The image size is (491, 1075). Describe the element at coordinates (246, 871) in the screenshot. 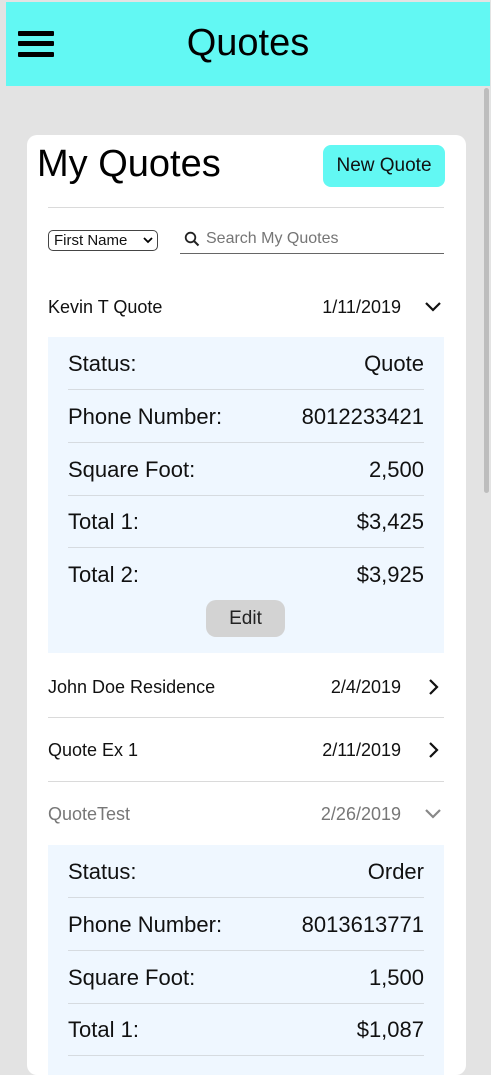

I see `detail-row-status: Status: Order` at that location.